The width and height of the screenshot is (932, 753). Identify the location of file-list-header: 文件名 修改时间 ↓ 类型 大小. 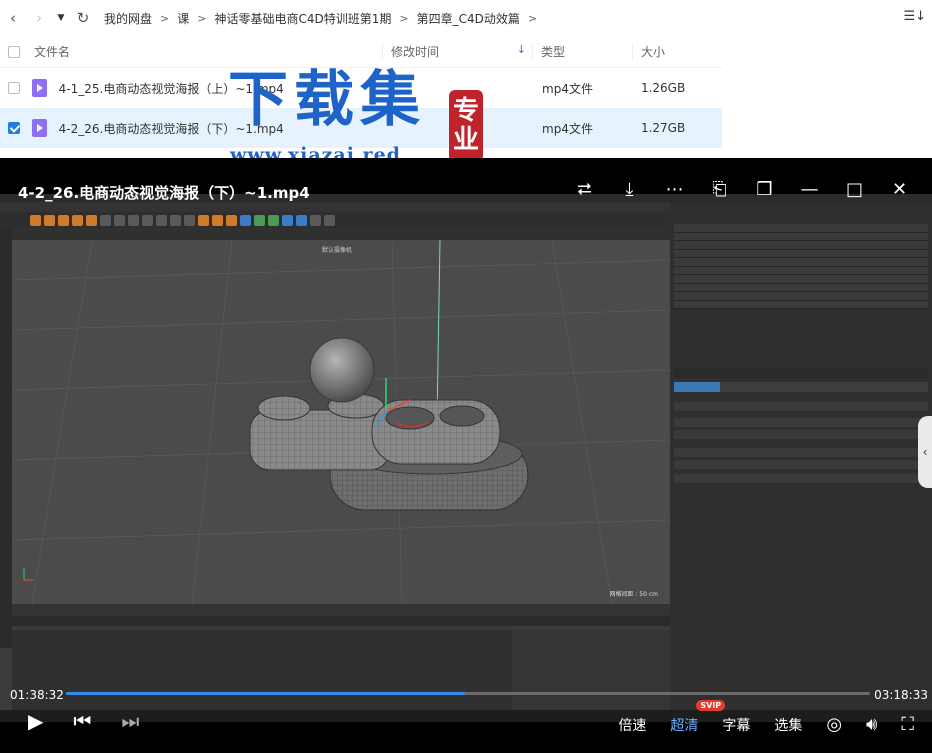
(361, 52).